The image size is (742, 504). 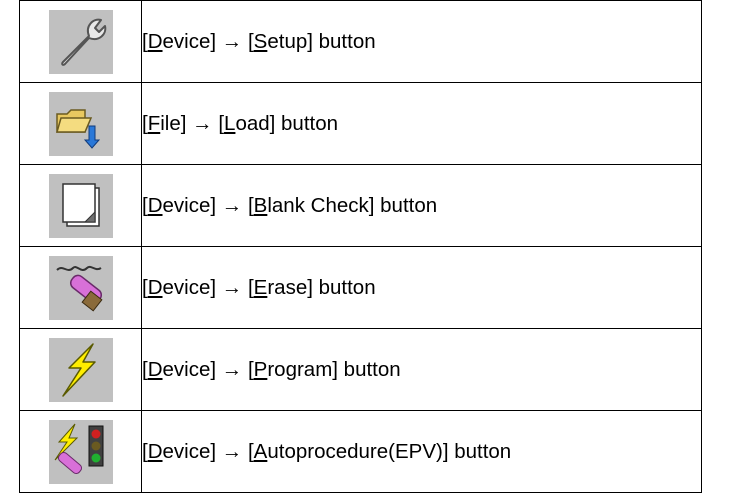 What do you see at coordinates (421, 205) in the screenshot?
I see `menu-path-text: [Device] → [Blank Check] button` at bounding box center [421, 205].